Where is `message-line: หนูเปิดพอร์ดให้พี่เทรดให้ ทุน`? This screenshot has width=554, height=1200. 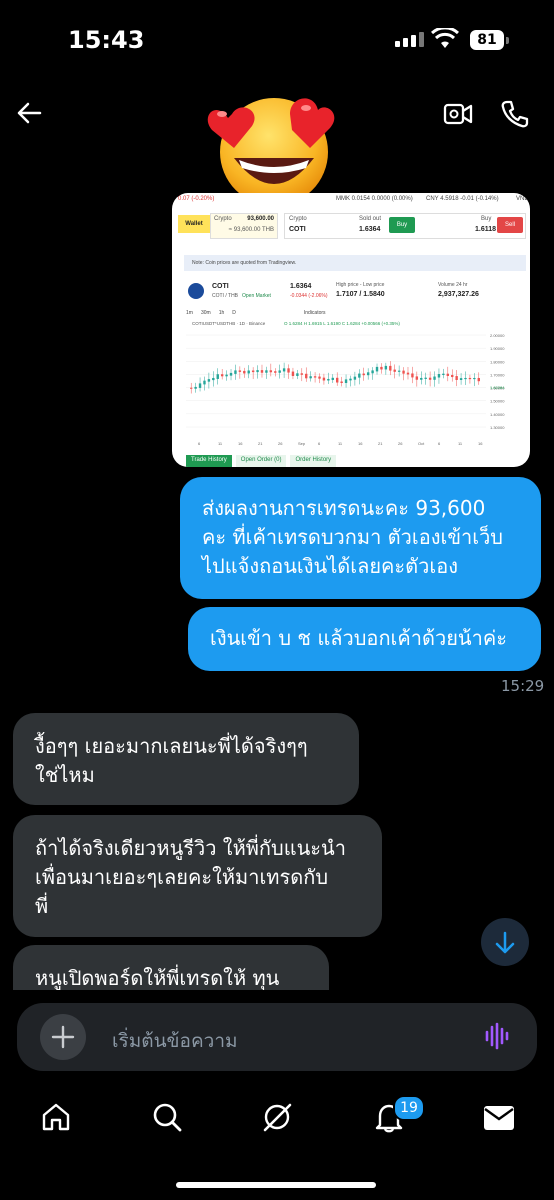
message-line: หนูเปิดพอร์ดให้พี่เทรดให้ ทุน is located at coordinates (157, 978).